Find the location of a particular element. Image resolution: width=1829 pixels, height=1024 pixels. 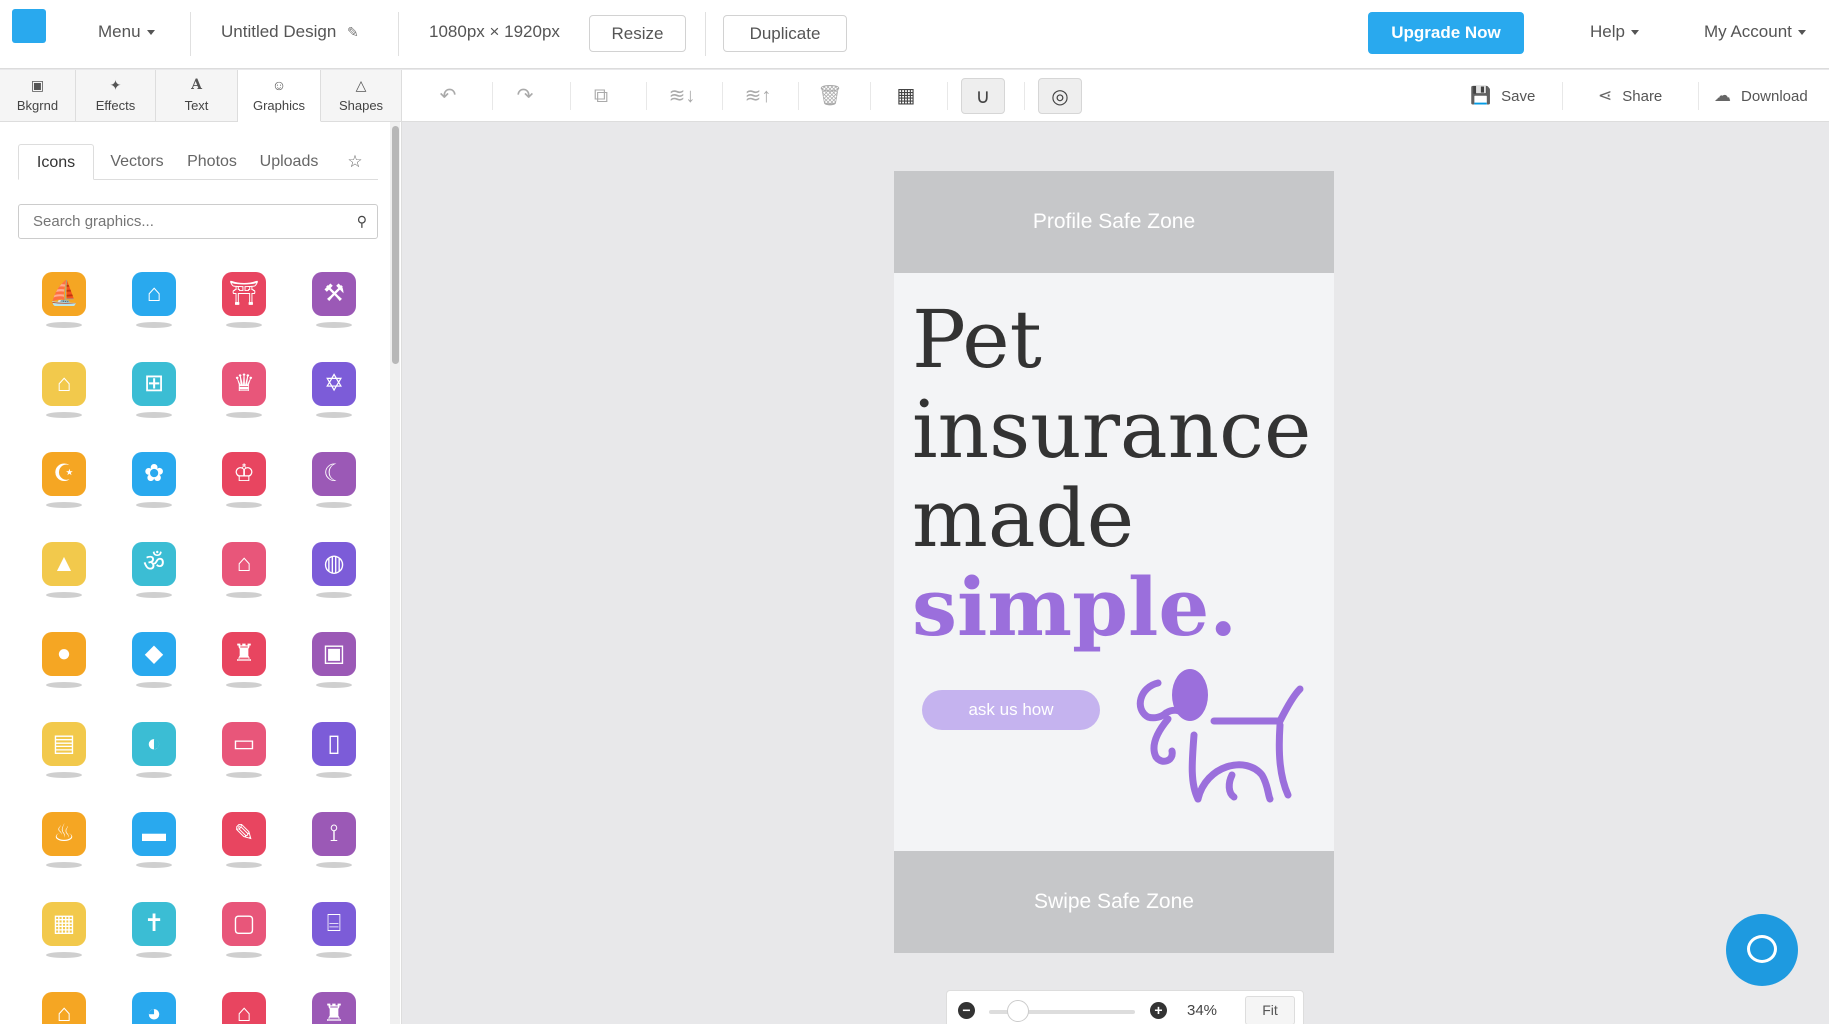

headline-line-3: made is located at coordinates (1023, 519).